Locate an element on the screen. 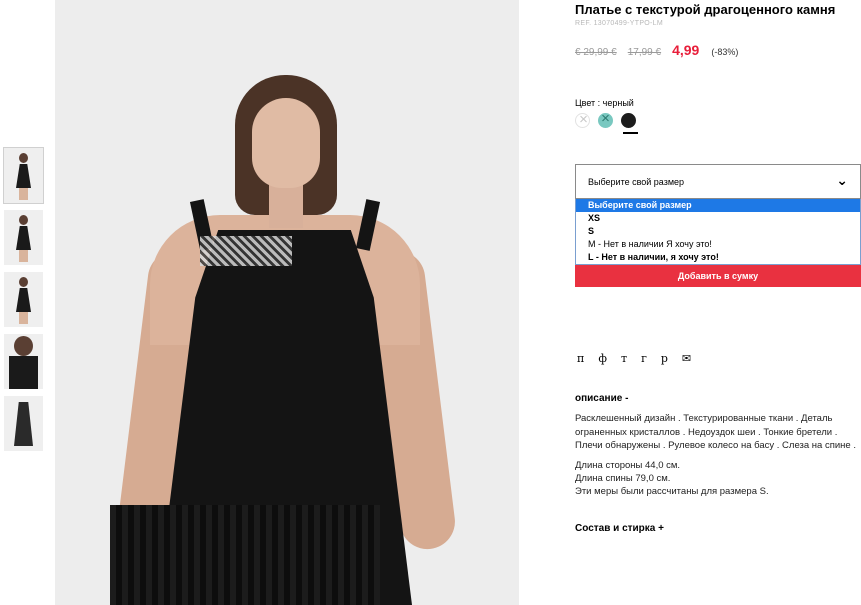 Image resolution: width=861 pixels, height=605 pixels. price-block: € 29,99 € 17,99 € 4,99 (-83%) is located at coordinates (656, 50).